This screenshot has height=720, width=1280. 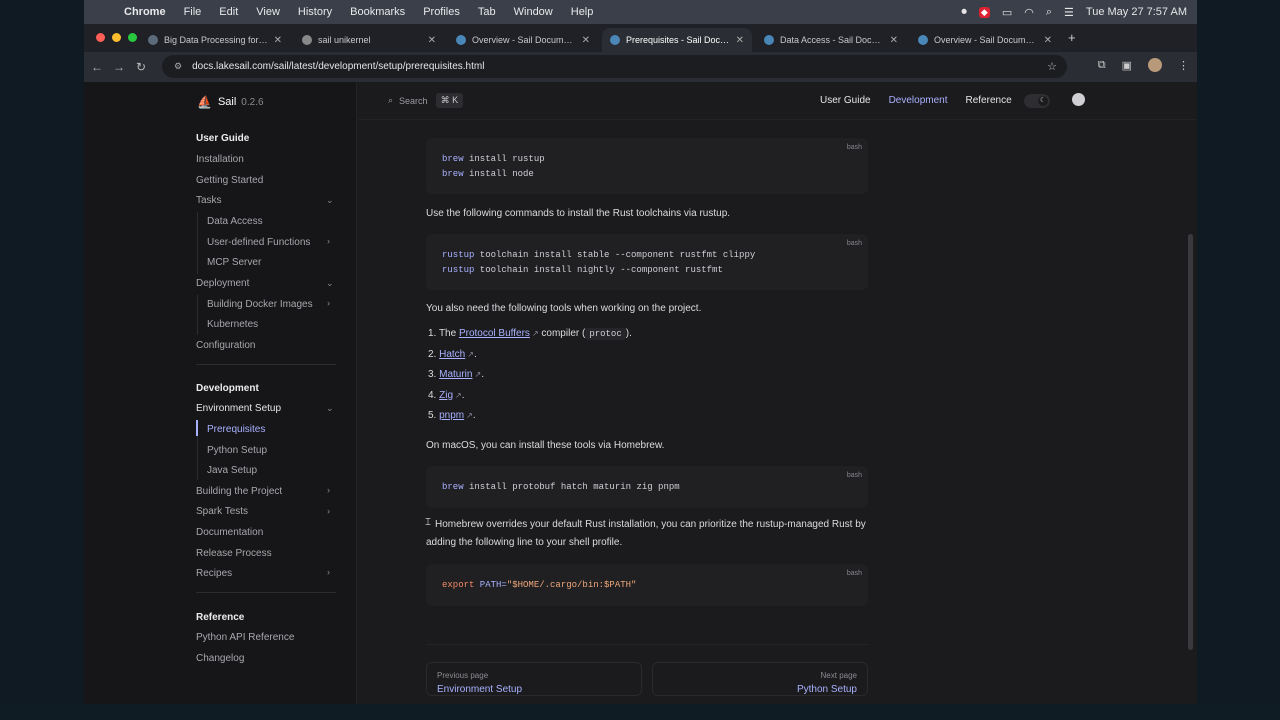 I want to click on sidebar-item-installation: Installation, so click(x=220, y=159).